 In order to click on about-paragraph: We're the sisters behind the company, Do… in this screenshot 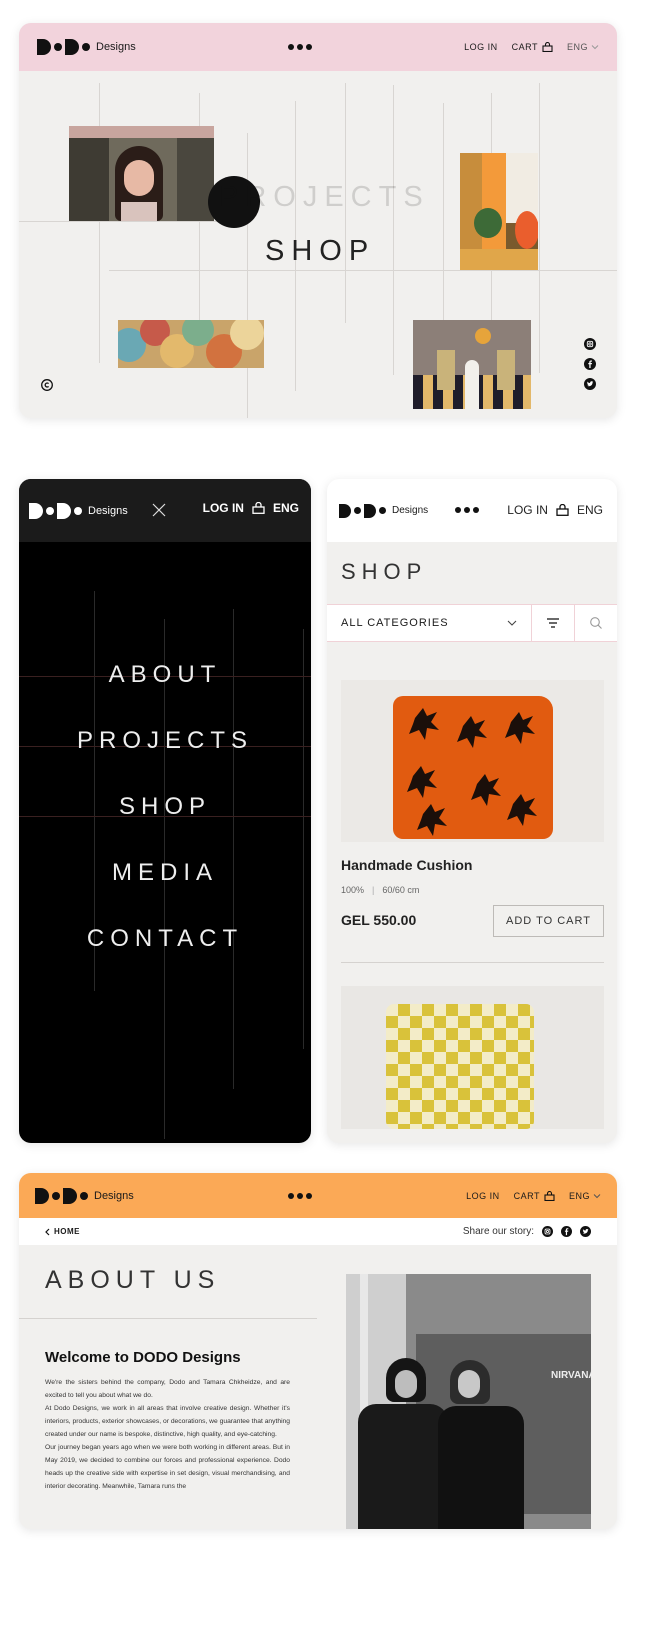, I will do `click(167, 1389)`.